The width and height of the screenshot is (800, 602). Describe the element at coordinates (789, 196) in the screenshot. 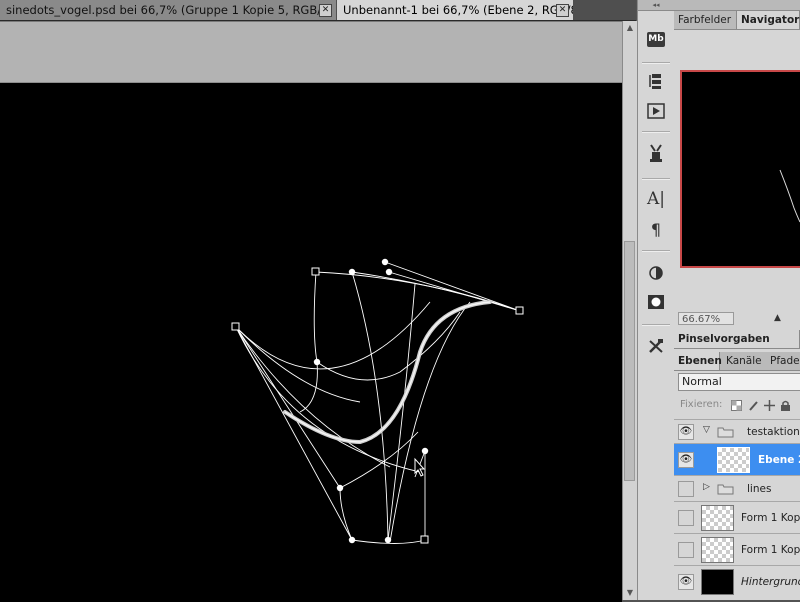

I see `navigator-thumbnail` at that location.